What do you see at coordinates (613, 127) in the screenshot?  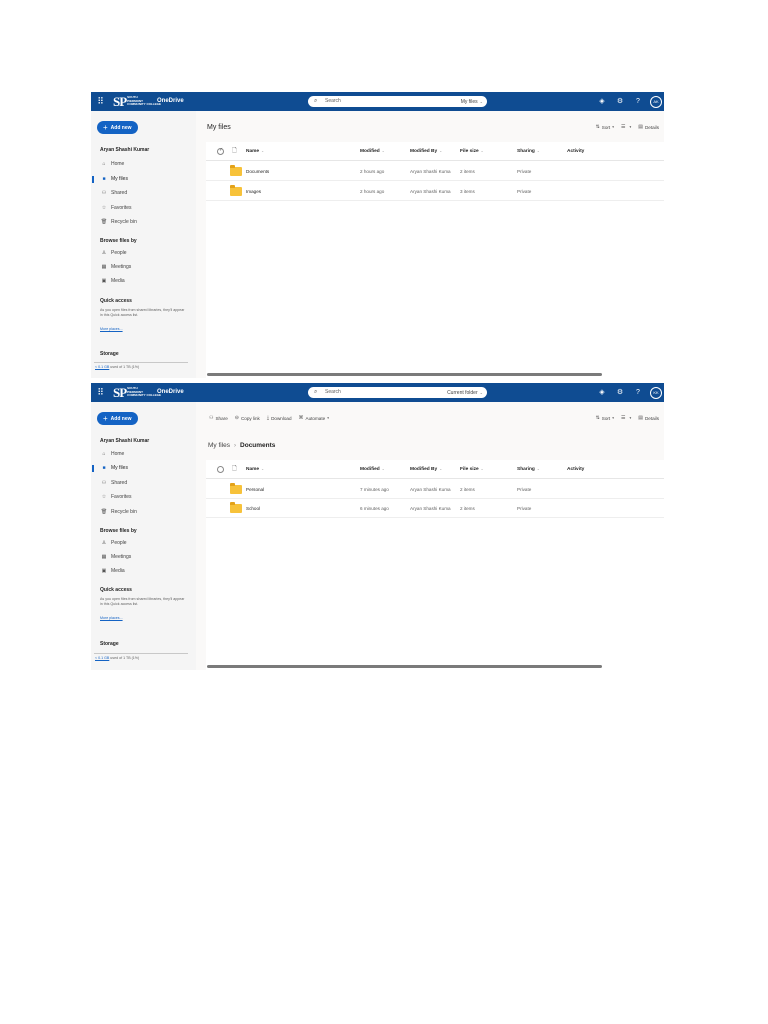 I see `chevron-down-icon: ▾` at bounding box center [613, 127].